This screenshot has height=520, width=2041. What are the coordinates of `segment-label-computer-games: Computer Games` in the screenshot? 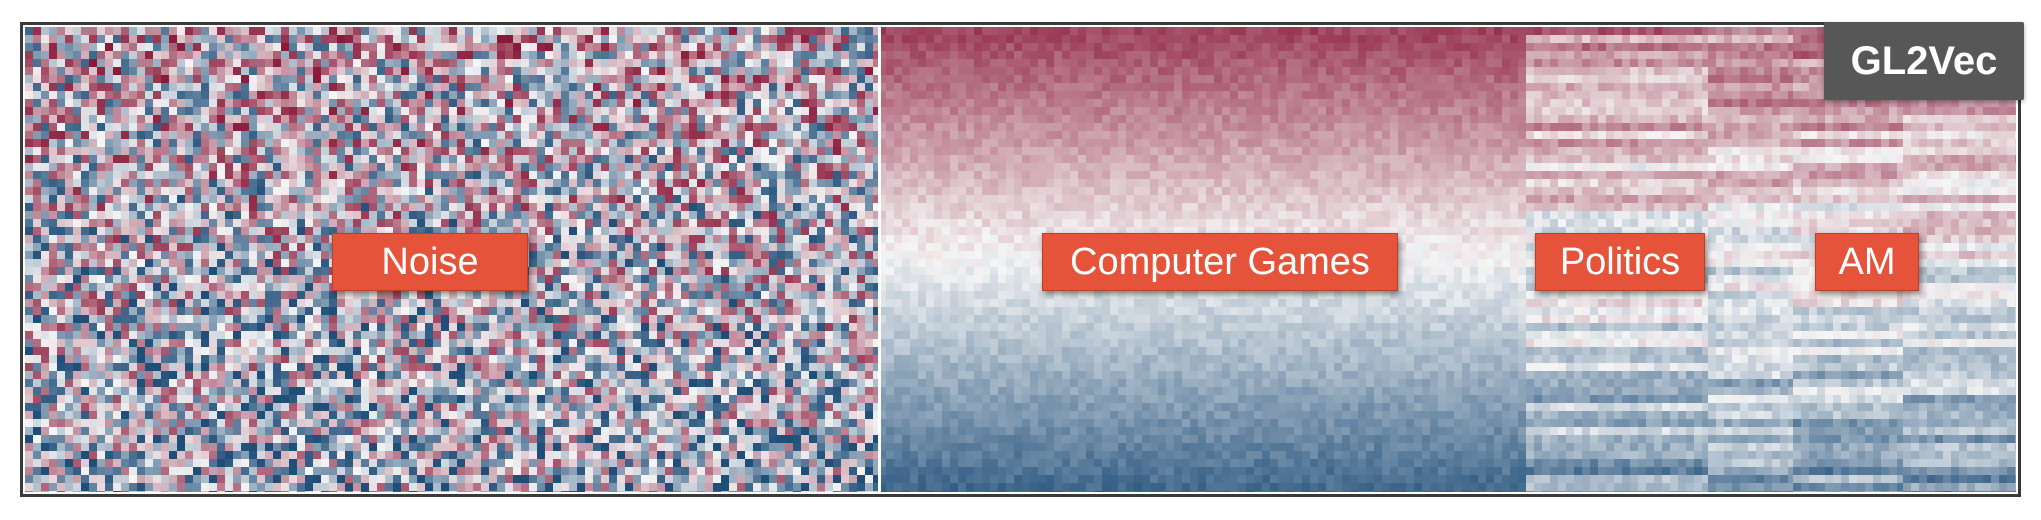 It's located at (1220, 262).